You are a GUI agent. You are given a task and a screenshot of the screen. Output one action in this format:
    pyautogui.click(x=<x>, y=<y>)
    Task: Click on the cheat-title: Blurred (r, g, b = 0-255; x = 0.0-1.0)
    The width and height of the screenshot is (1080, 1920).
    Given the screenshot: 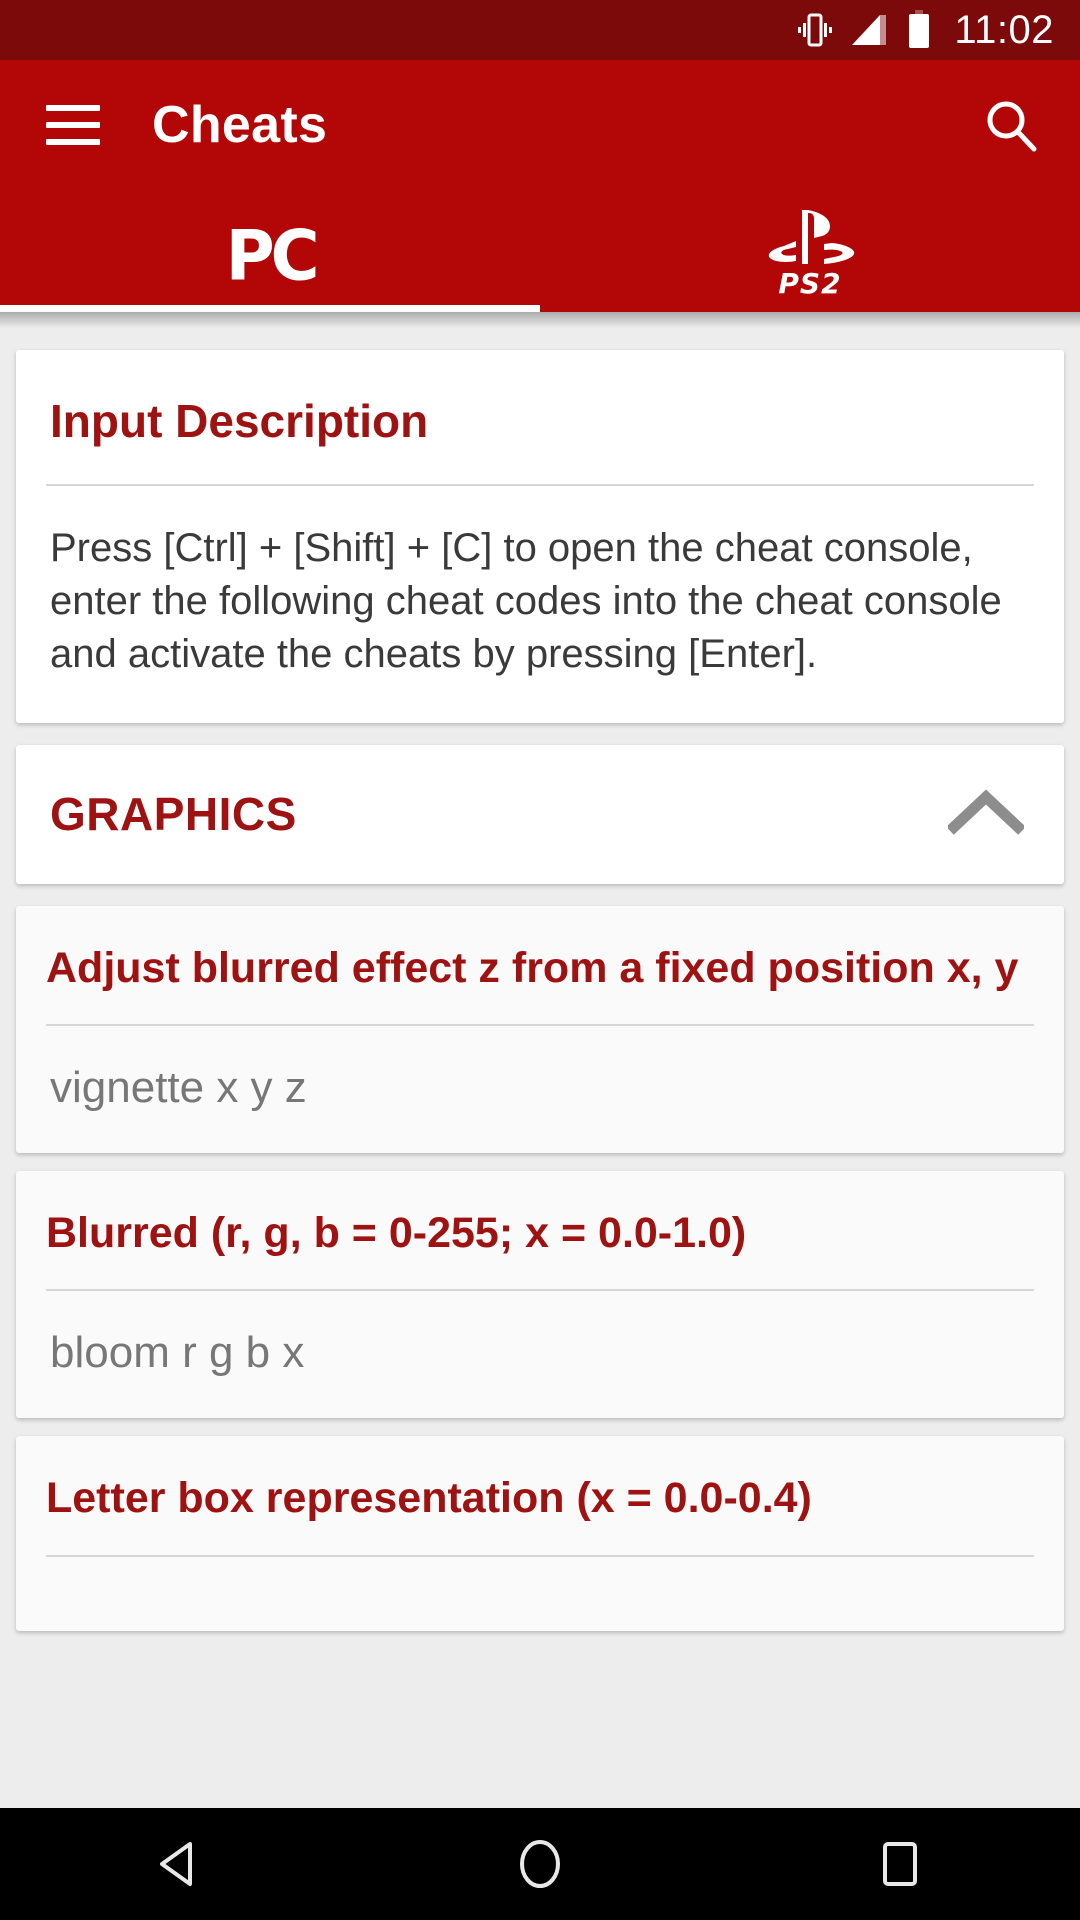 What is the action you would take?
    pyautogui.click(x=396, y=1232)
    